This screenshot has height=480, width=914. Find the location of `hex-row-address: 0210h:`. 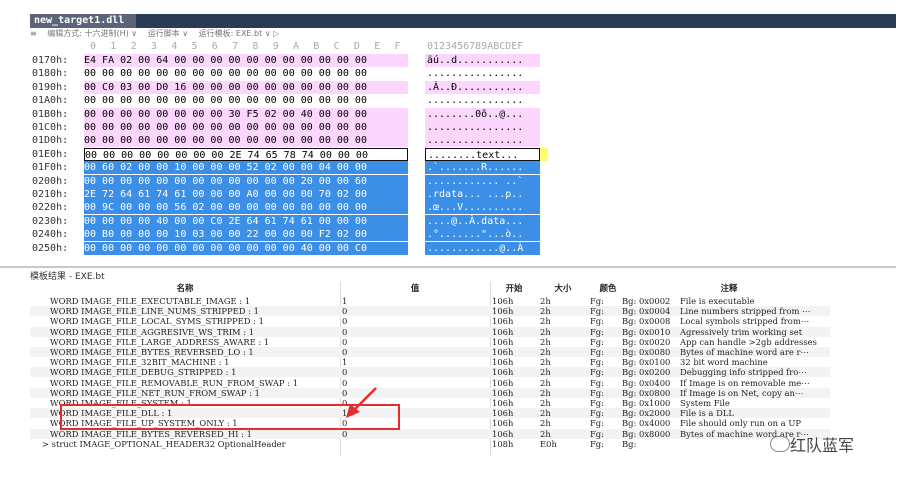

hex-row-address: 0210h: is located at coordinates (50, 194).